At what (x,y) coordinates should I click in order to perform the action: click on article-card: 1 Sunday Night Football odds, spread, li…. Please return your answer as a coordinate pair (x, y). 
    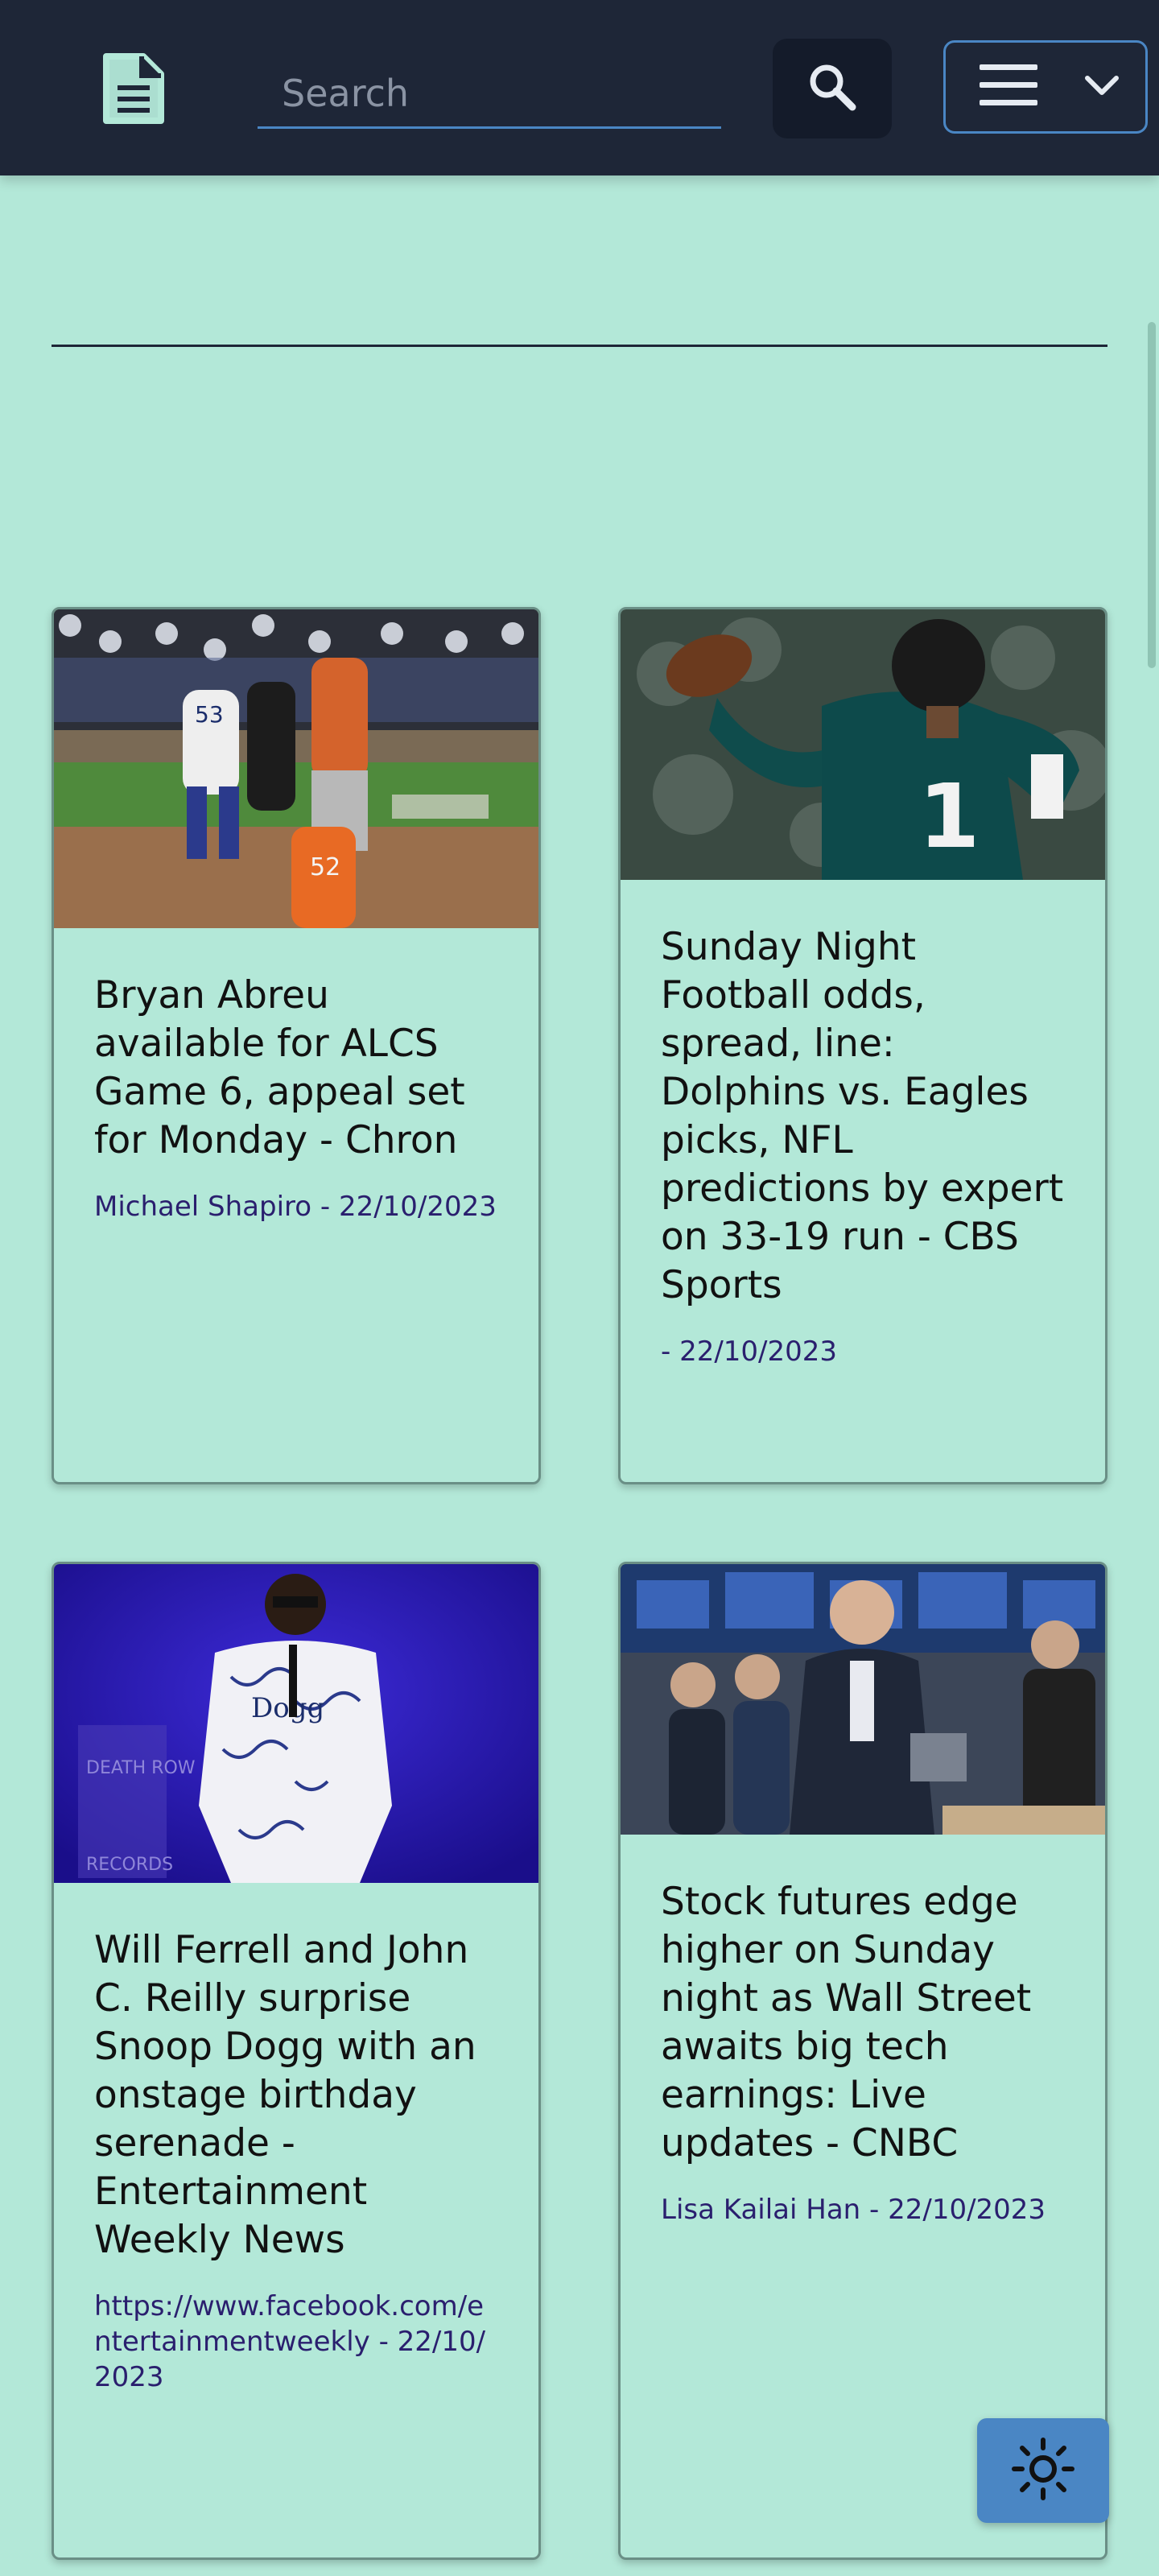
    Looking at the image, I should click on (862, 1045).